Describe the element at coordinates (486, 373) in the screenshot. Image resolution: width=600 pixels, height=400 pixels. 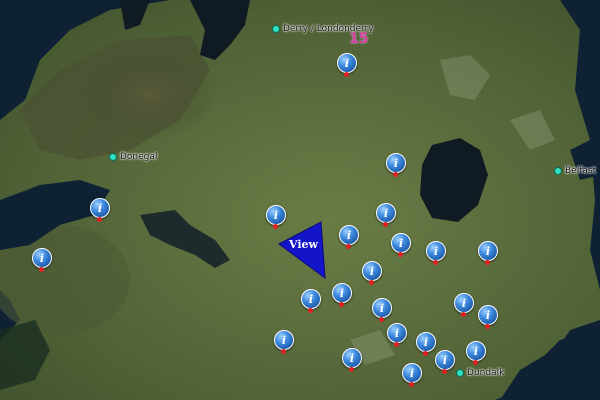
I see `place-label-dundalk: Dundalk` at that location.